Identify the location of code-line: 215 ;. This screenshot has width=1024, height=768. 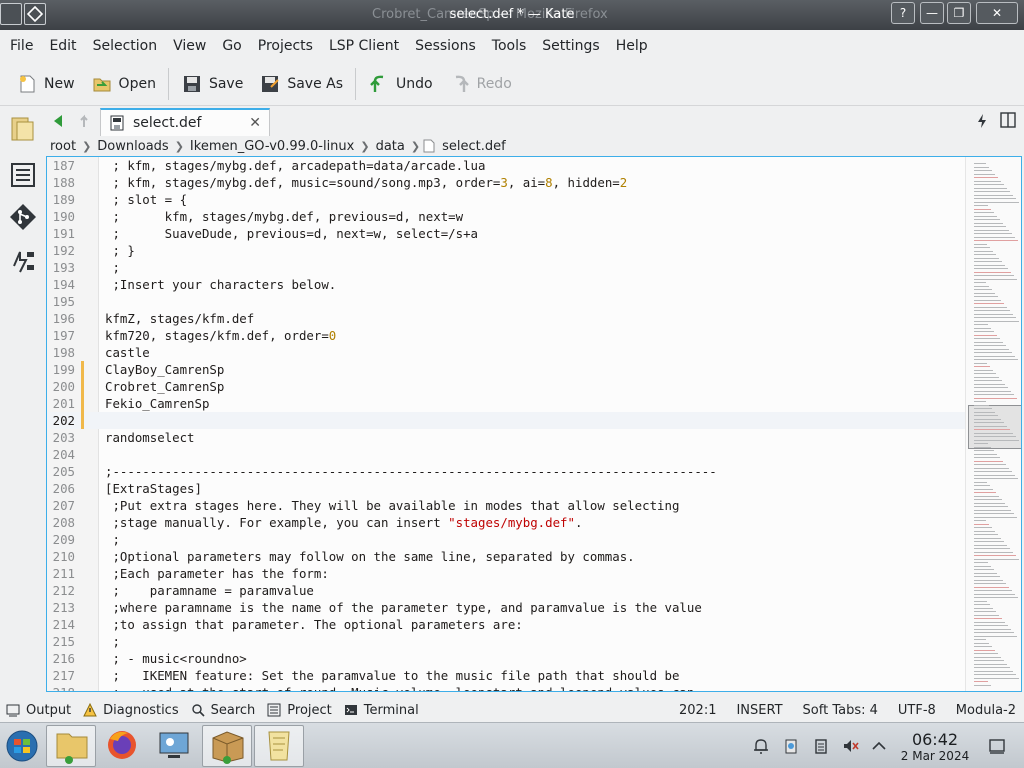
(506, 641).